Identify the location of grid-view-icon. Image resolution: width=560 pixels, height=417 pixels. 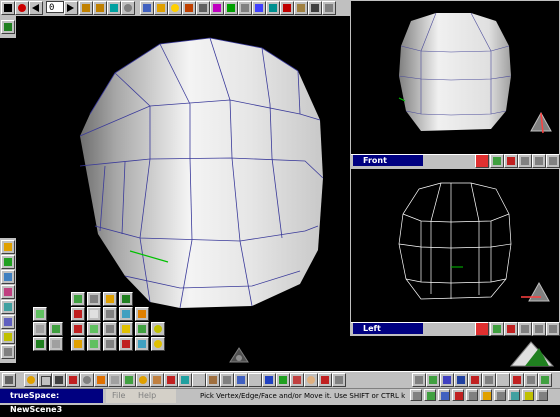
(461, 380).